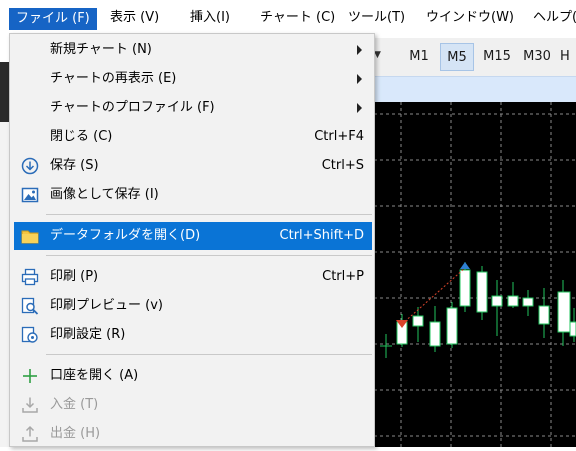  Describe the element at coordinates (554, 18) in the screenshot. I see `menu-help: ヘルプ(H)` at that location.